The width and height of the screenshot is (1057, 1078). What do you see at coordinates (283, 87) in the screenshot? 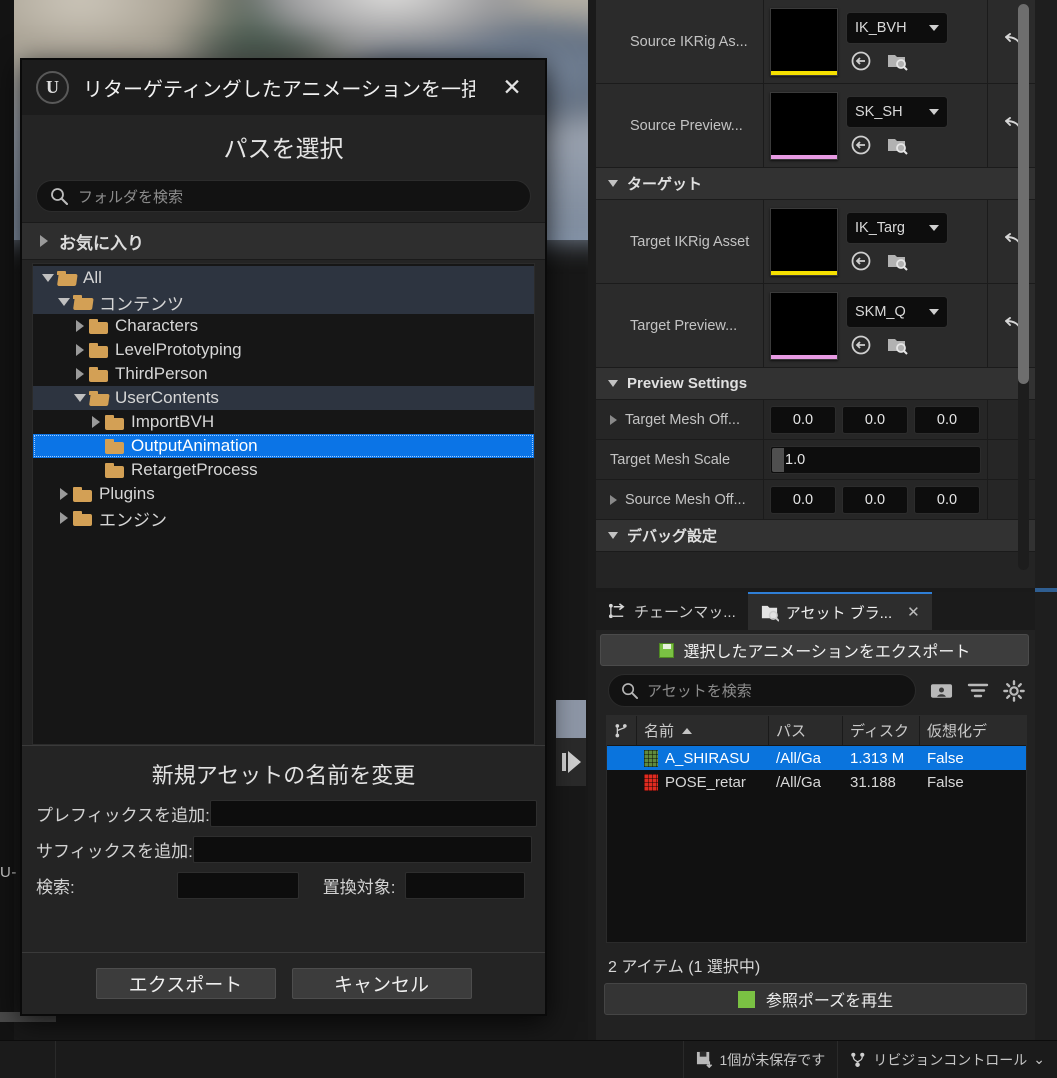
I see `dialog-title-bar: U リターゲティングしたアニメーションを一括エ ✕` at bounding box center [283, 87].